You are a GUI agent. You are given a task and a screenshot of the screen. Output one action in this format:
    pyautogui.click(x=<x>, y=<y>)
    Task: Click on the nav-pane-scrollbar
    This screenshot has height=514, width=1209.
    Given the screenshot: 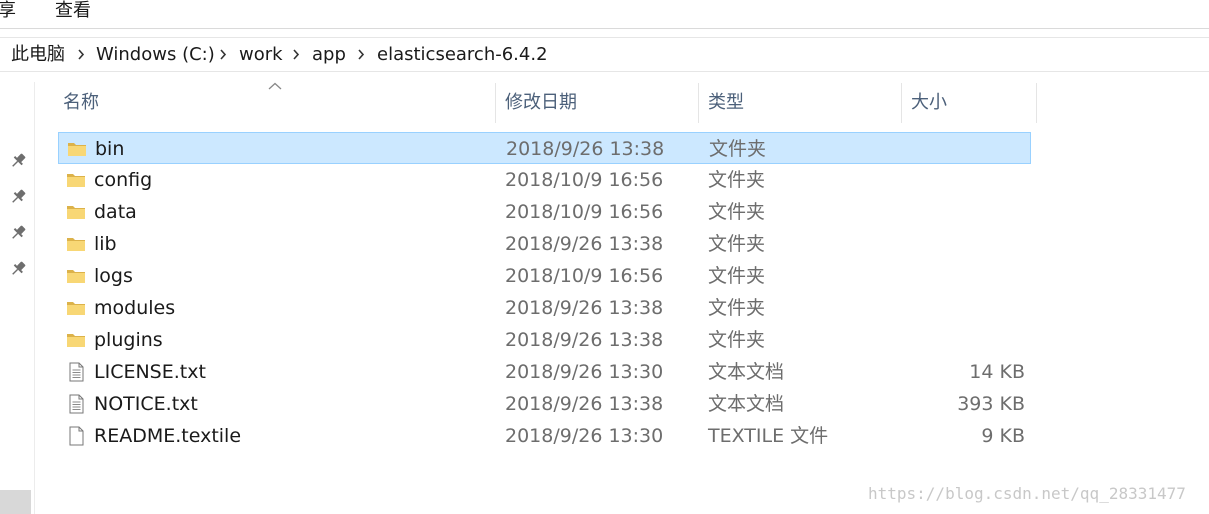 What is the action you would take?
    pyautogui.click(x=15, y=502)
    